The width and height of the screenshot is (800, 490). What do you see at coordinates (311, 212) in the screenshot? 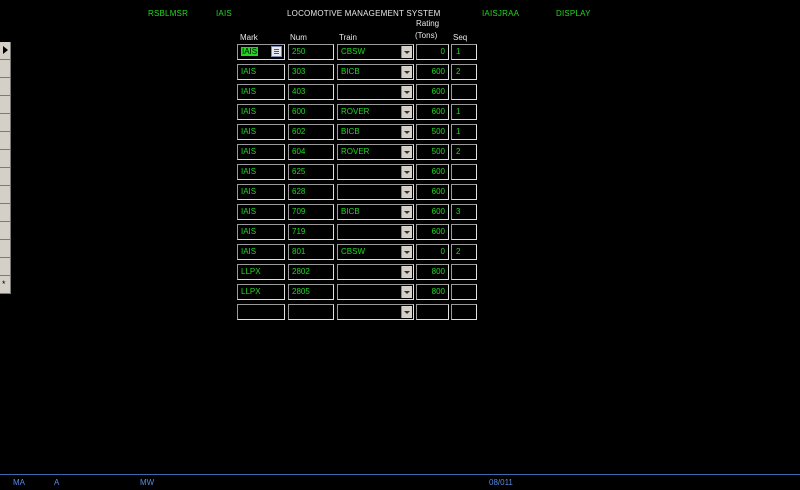
I see `num-field: 709` at bounding box center [311, 212].